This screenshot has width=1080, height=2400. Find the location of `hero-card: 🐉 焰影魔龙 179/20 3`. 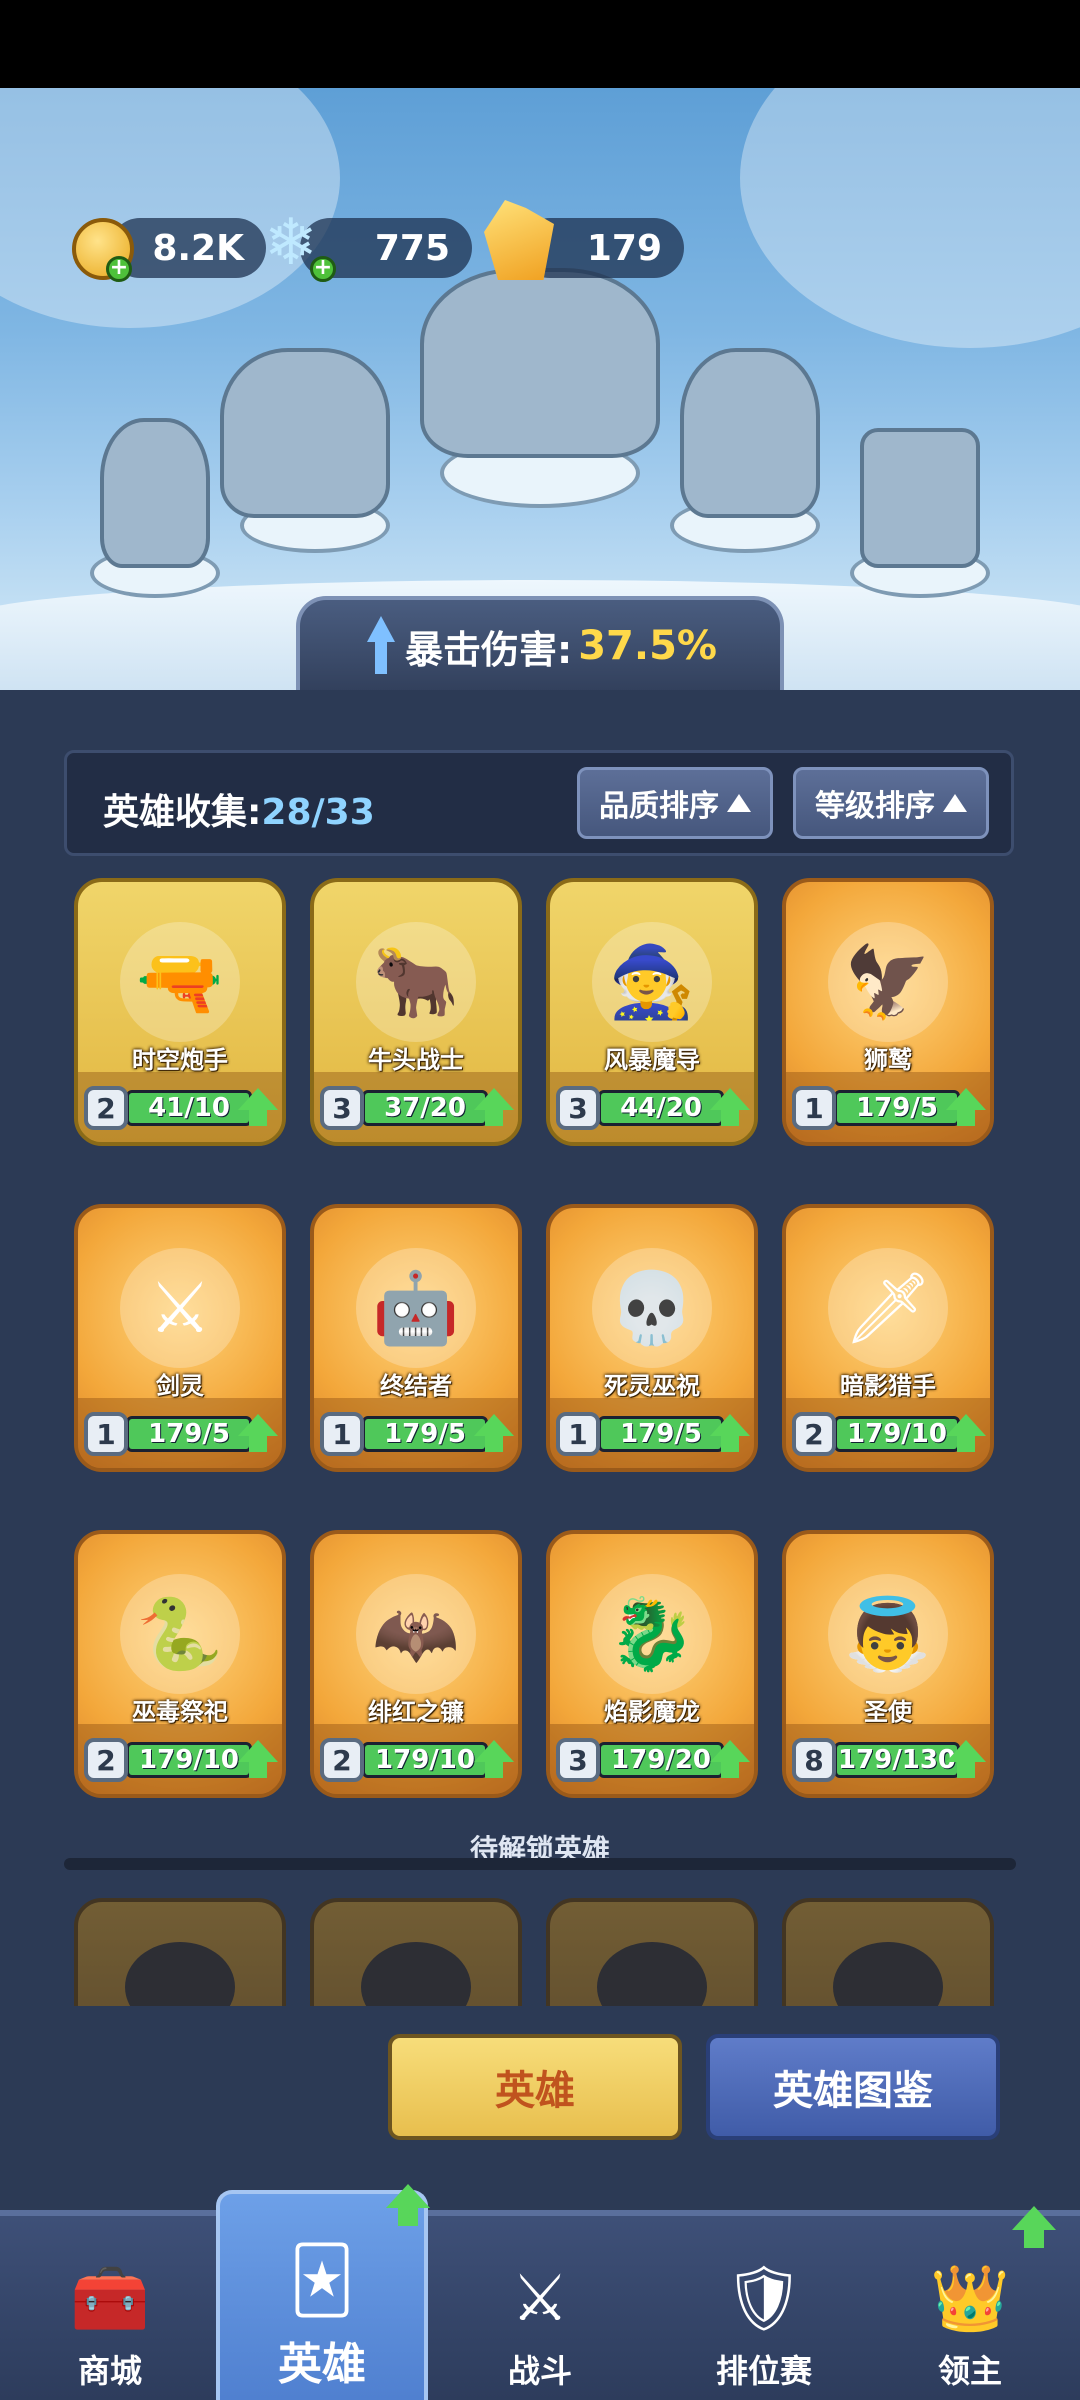

hero-card: 🐉 焰影魔龙 179/20 3 is located at coordinates (652, 1664).